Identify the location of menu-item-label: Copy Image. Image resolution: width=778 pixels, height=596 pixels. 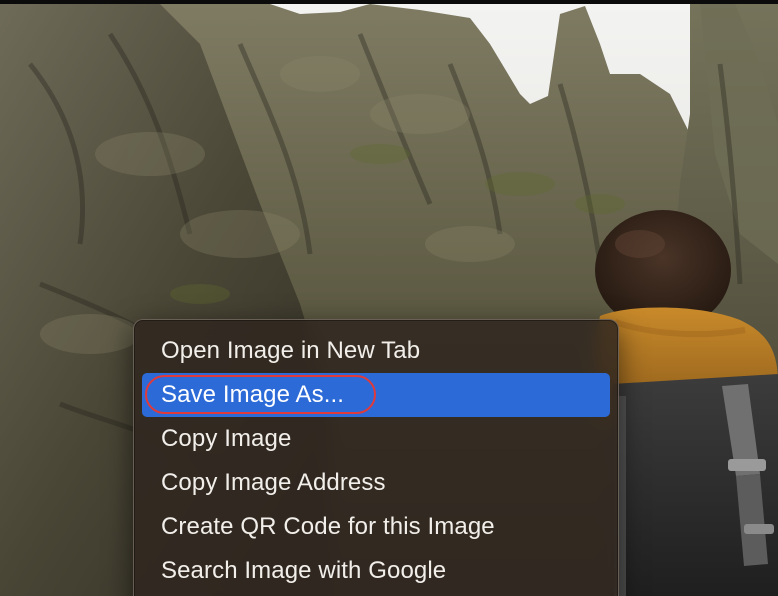
(226, 438).